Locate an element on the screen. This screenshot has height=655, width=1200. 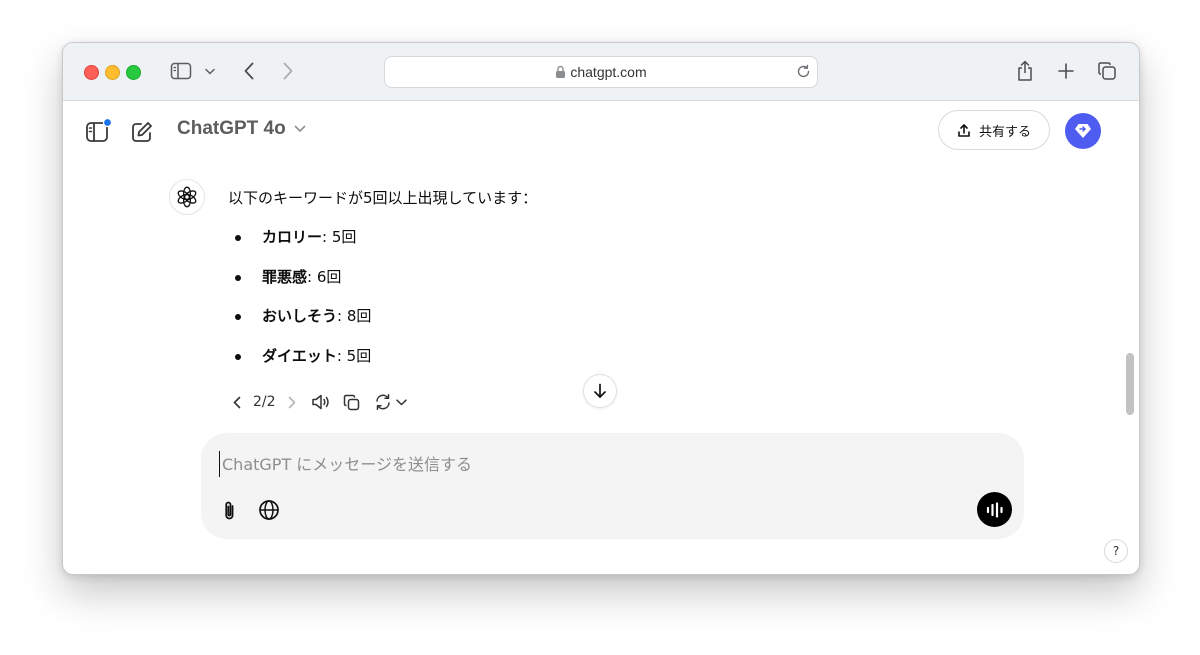
back-icon is located at coordinates (249, 71).